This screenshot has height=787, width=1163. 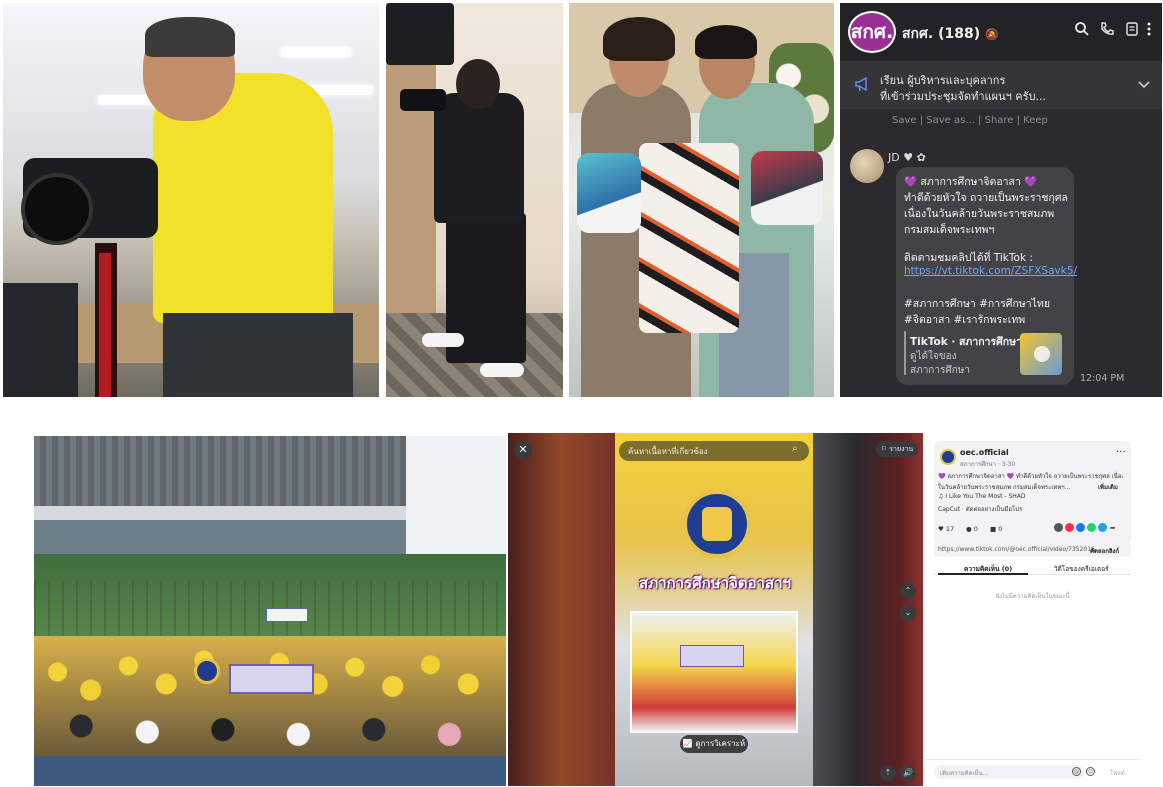 What do you see at coordinates (1080, 527) in the screenshot?
I see `facebook-share-icon` at bounding box center [1080, 527].